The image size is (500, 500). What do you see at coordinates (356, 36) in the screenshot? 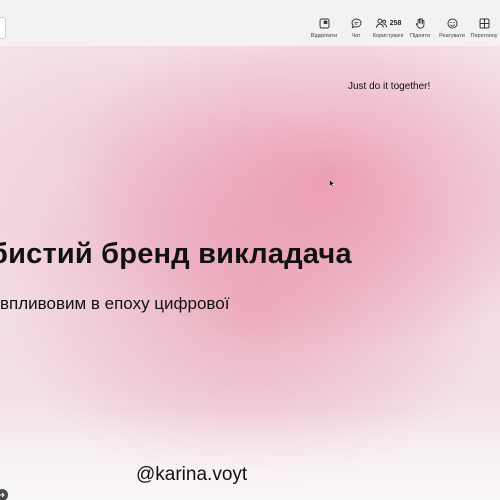
I see `chat-label: Чат` at bounding box center [356, 36].